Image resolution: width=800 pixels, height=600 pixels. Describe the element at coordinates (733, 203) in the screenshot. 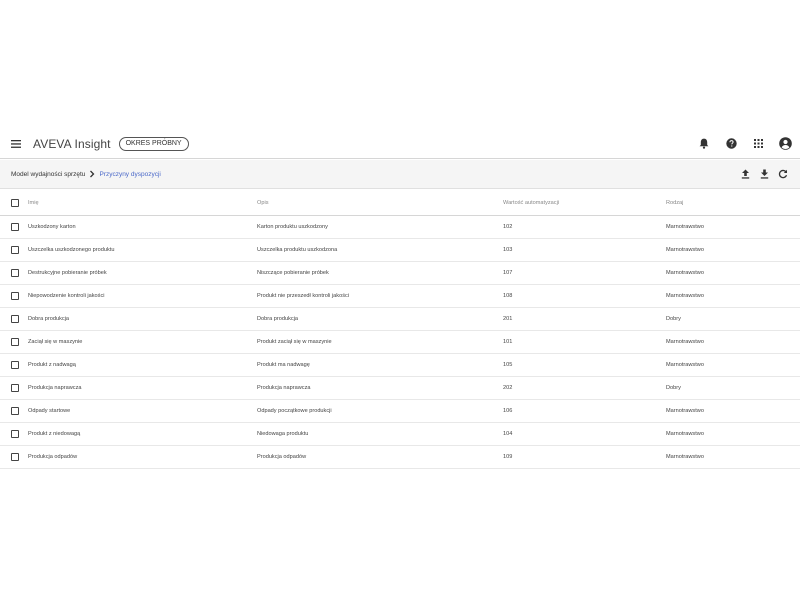

I see `column-header-type: Rodzaj` at that location.